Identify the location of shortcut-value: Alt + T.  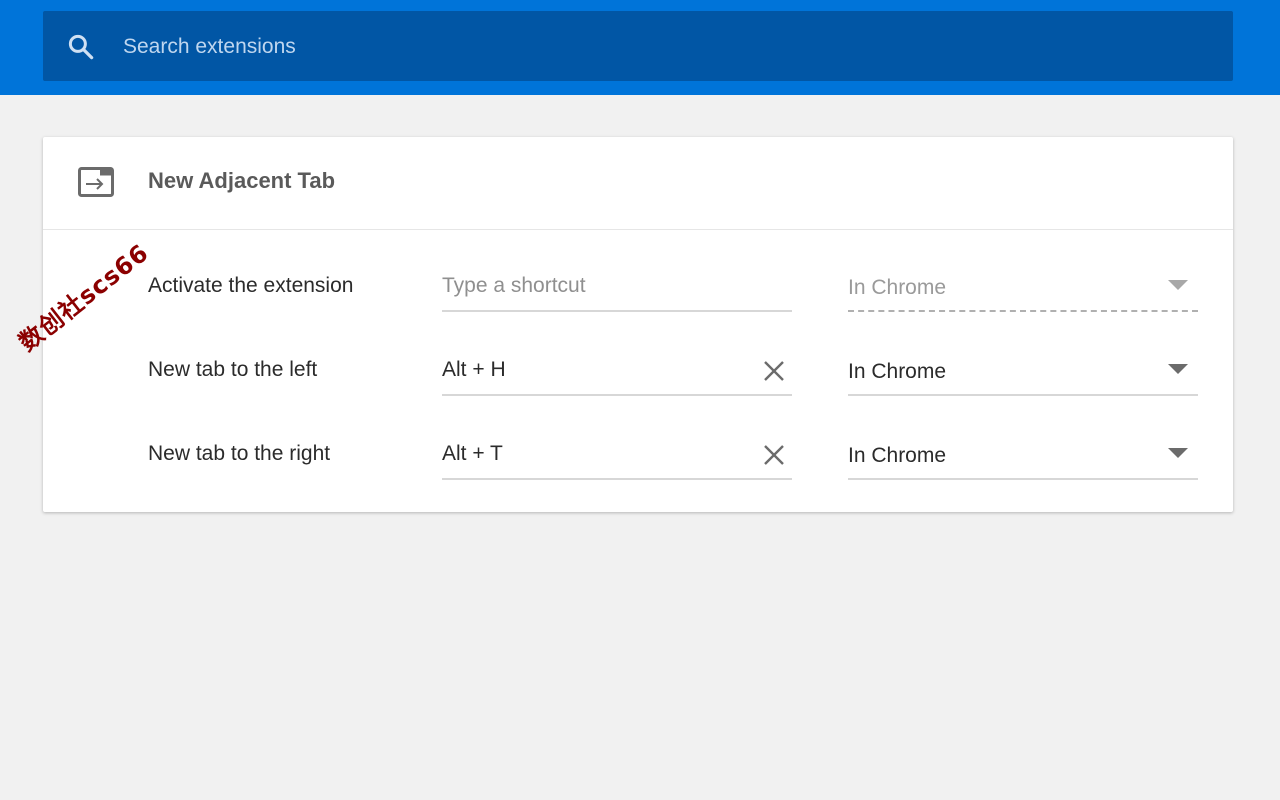
(472, 453).